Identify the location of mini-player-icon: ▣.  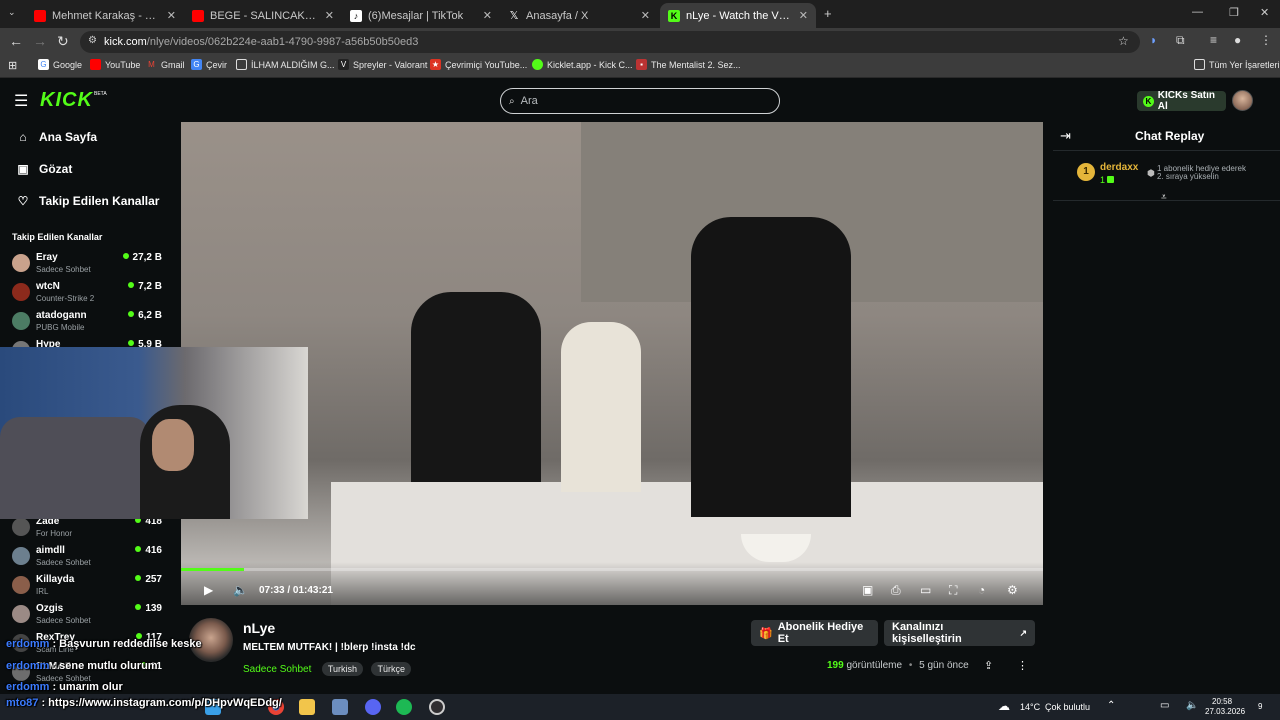
(867, 590).